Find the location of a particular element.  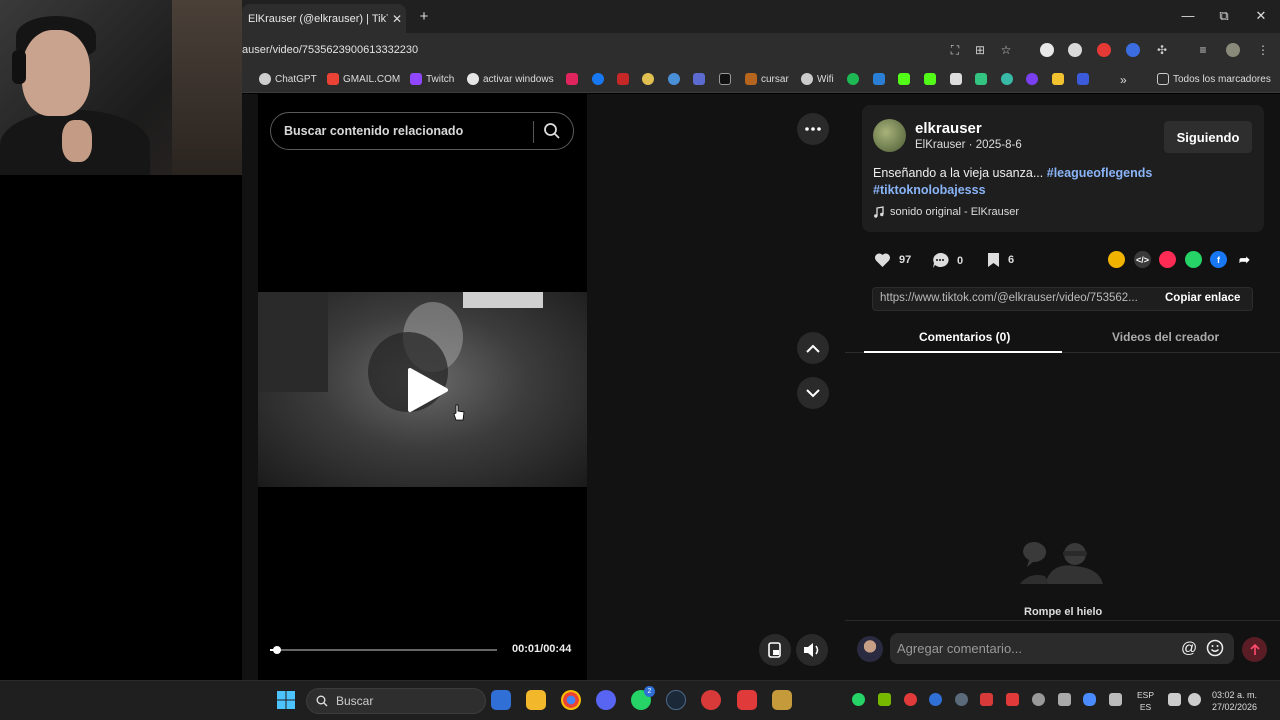

extensions-puzzle-icon: ✣ is located at coordinates (1162, 50).